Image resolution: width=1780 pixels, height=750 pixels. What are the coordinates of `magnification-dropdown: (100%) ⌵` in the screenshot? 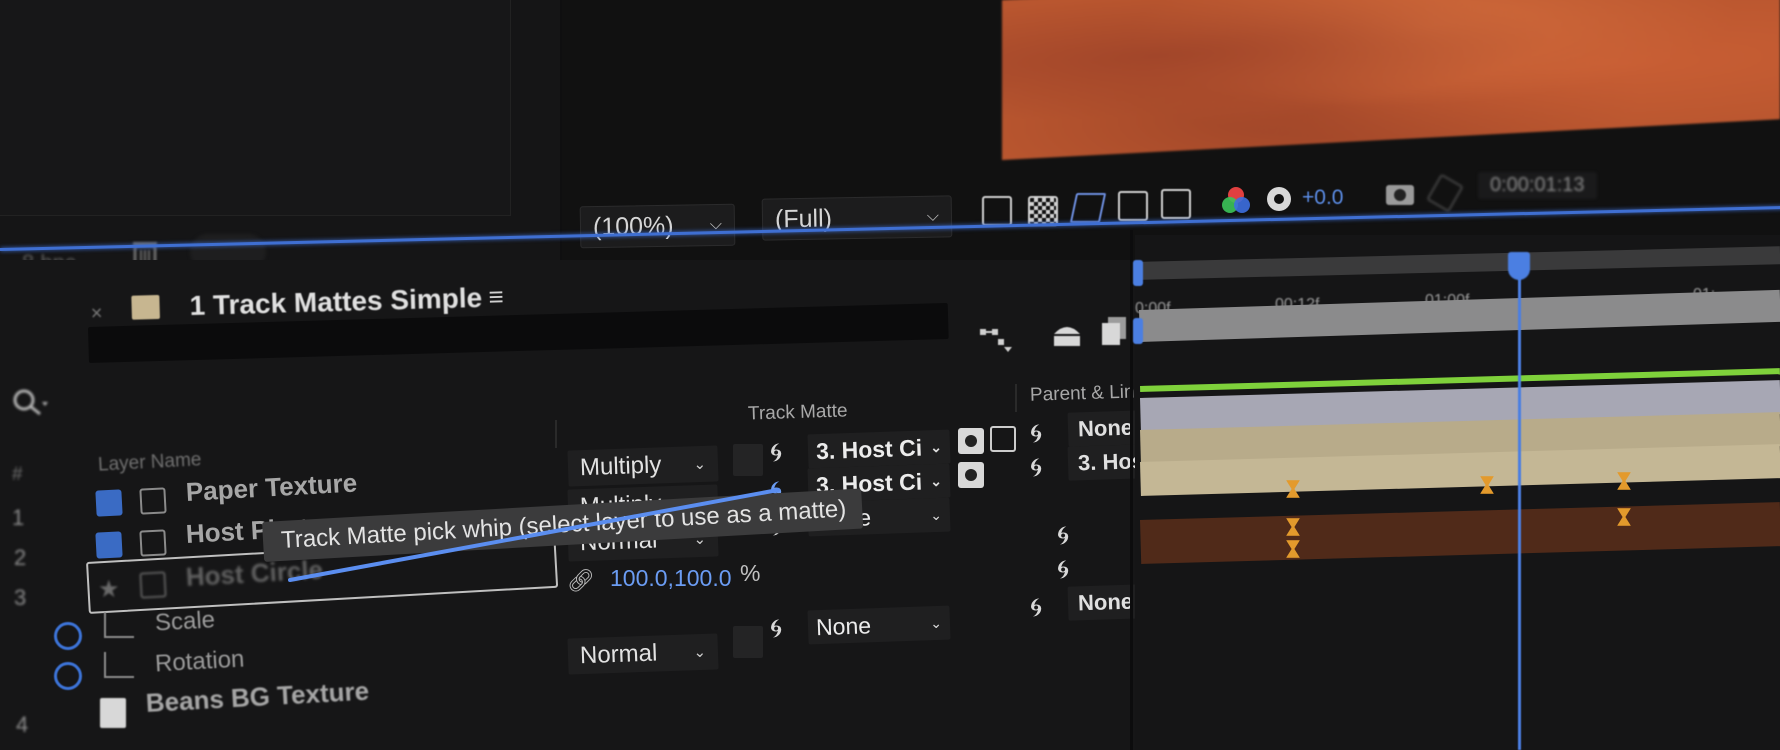 It's located at (657, 226).